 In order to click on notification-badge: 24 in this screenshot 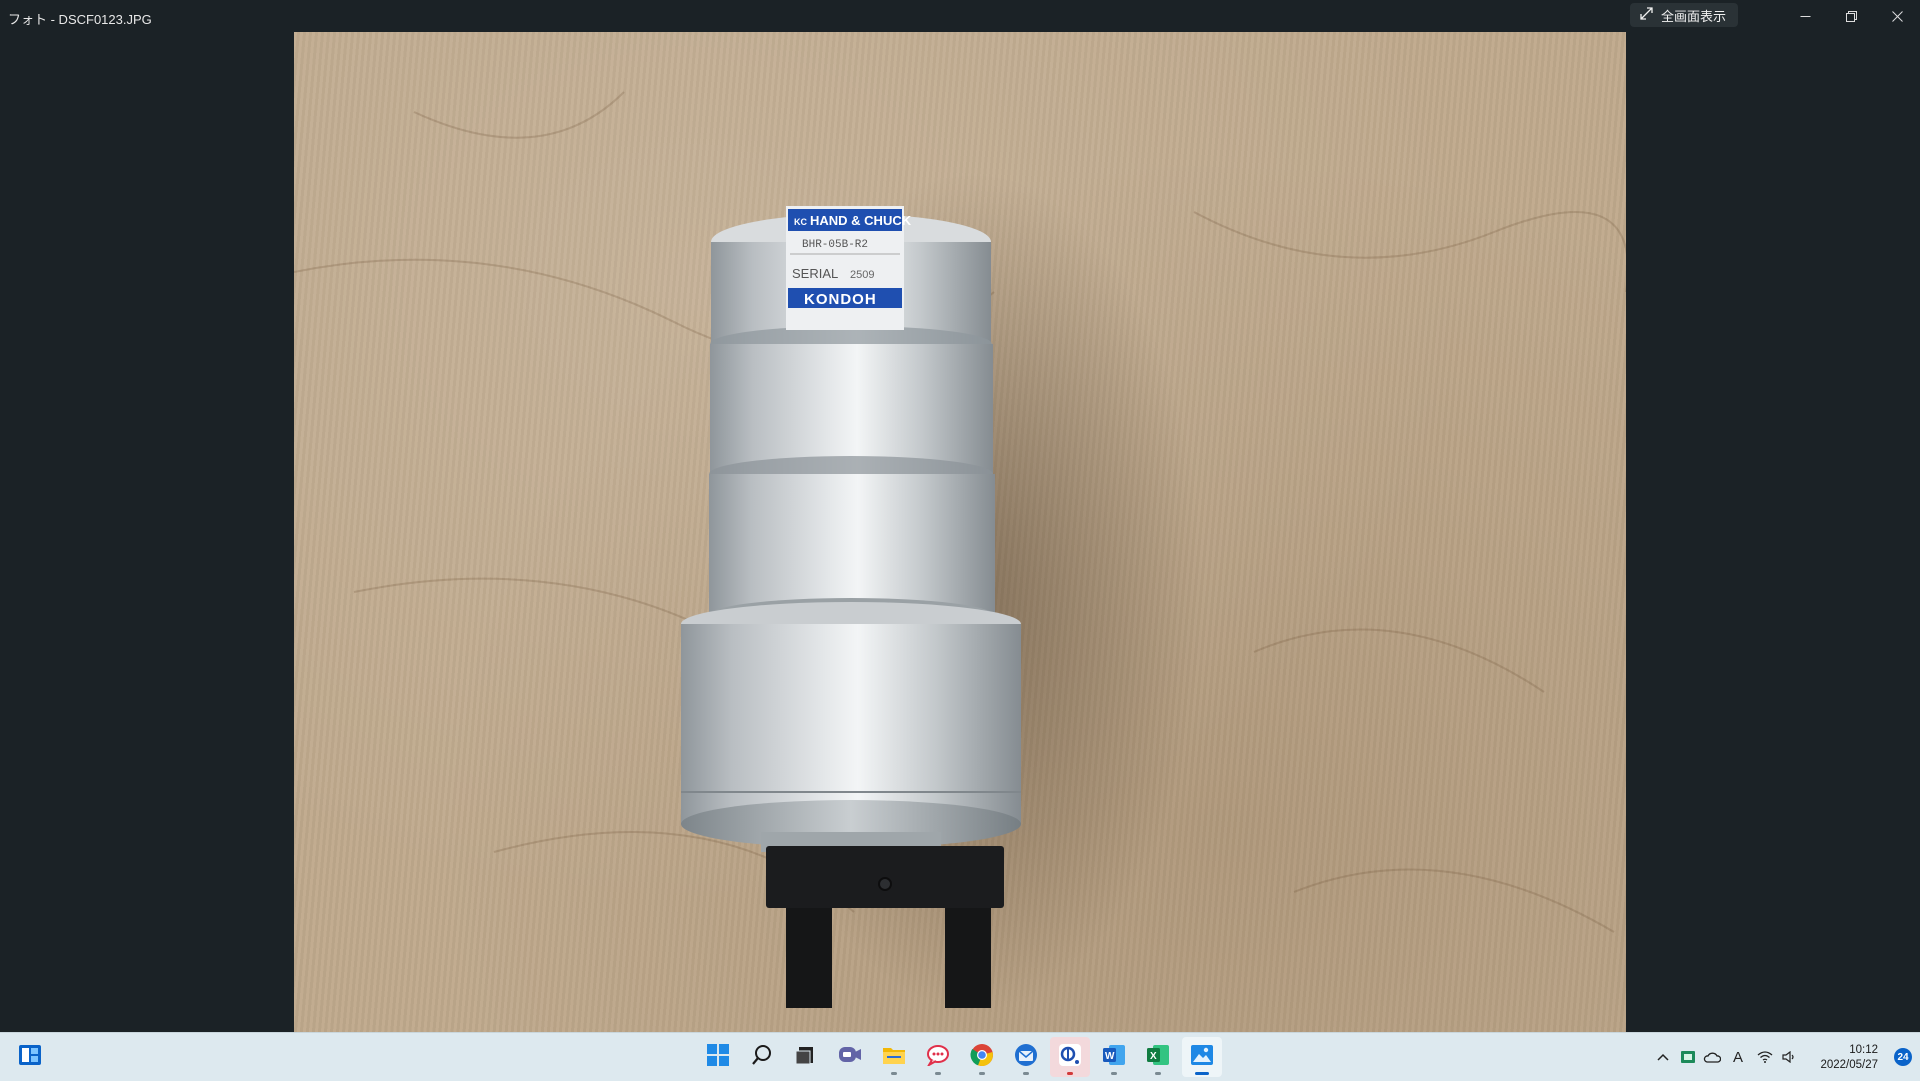, I will do `click(1903, 1057)`.